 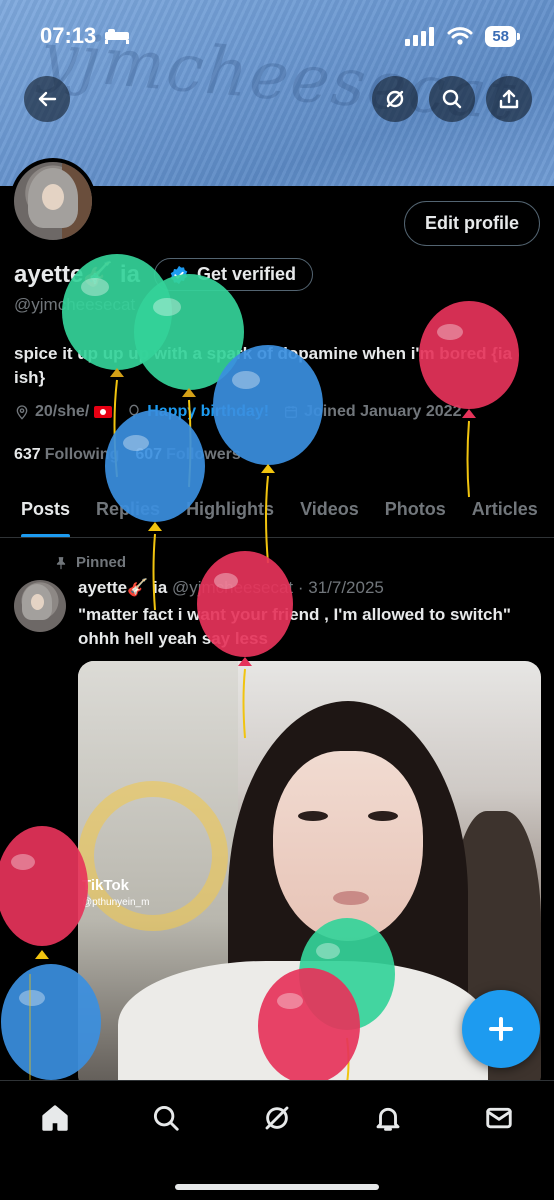 I want to click on status-right: 58, so click(x=462, y=36).